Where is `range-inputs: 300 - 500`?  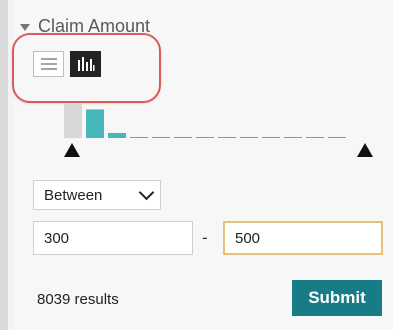
range-inputs: 300 - 500 is located at coordinates (208, 238).